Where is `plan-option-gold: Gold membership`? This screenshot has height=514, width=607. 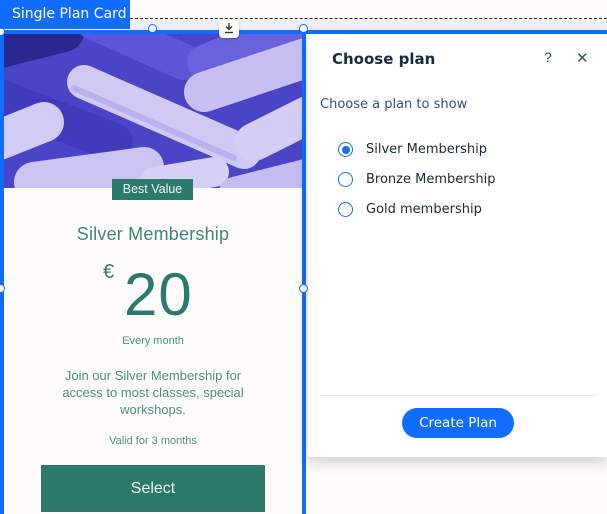 plan-option-gold: Gold membership is located at coordinates (410, 209).